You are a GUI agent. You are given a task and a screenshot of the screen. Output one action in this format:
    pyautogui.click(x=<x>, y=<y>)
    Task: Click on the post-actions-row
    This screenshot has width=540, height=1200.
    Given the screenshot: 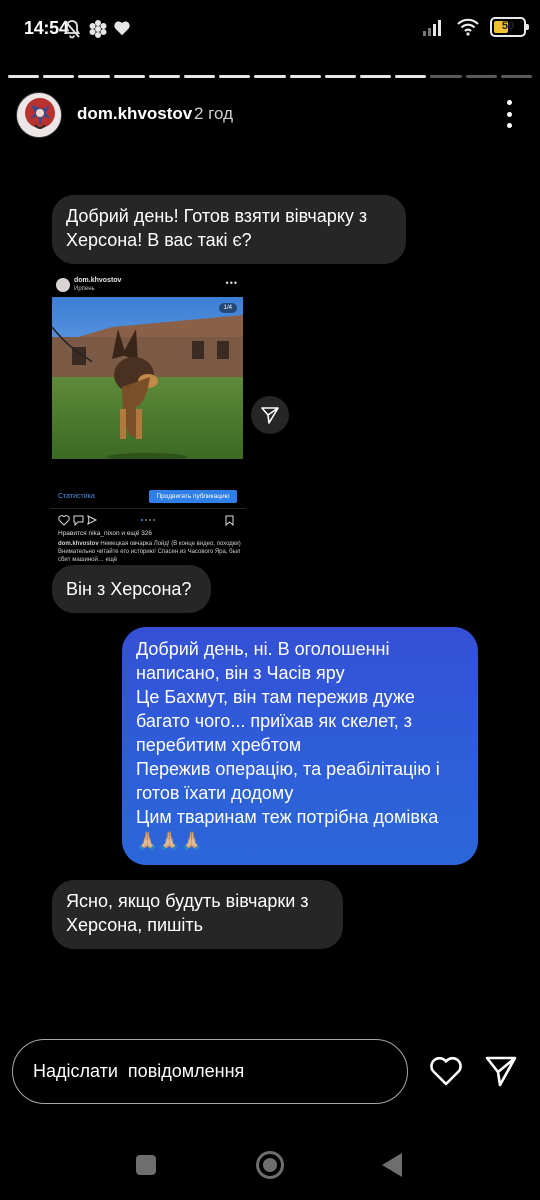 What is the action you would take?
    pyautogui.click(x=148, y=520)
    